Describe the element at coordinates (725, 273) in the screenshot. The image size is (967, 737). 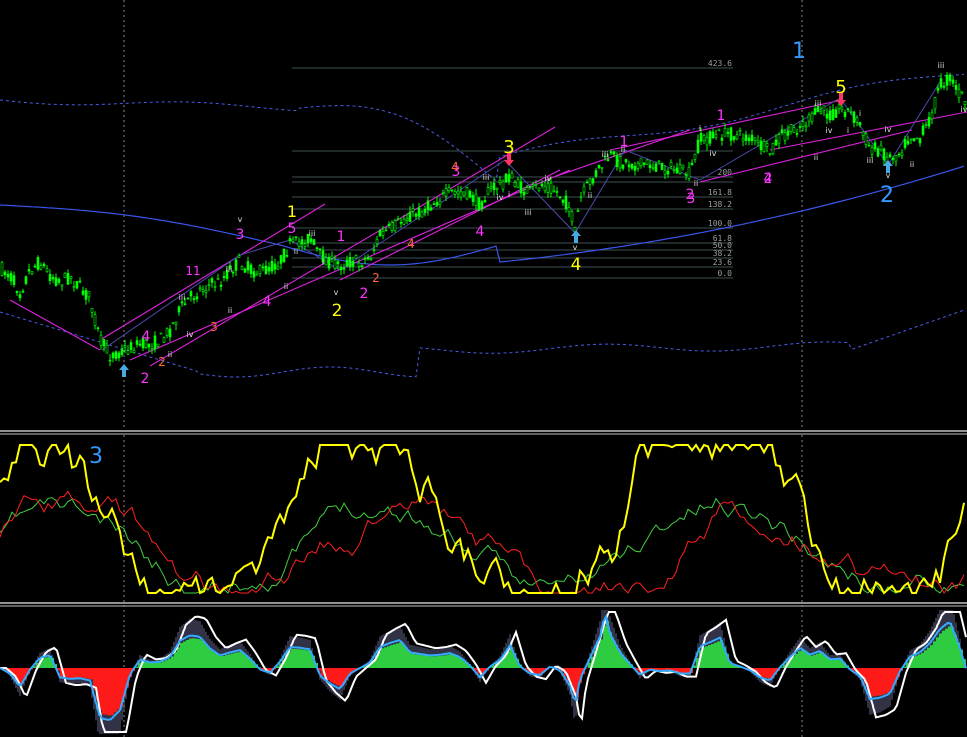
I see `fib-label: 0.0` at that location.